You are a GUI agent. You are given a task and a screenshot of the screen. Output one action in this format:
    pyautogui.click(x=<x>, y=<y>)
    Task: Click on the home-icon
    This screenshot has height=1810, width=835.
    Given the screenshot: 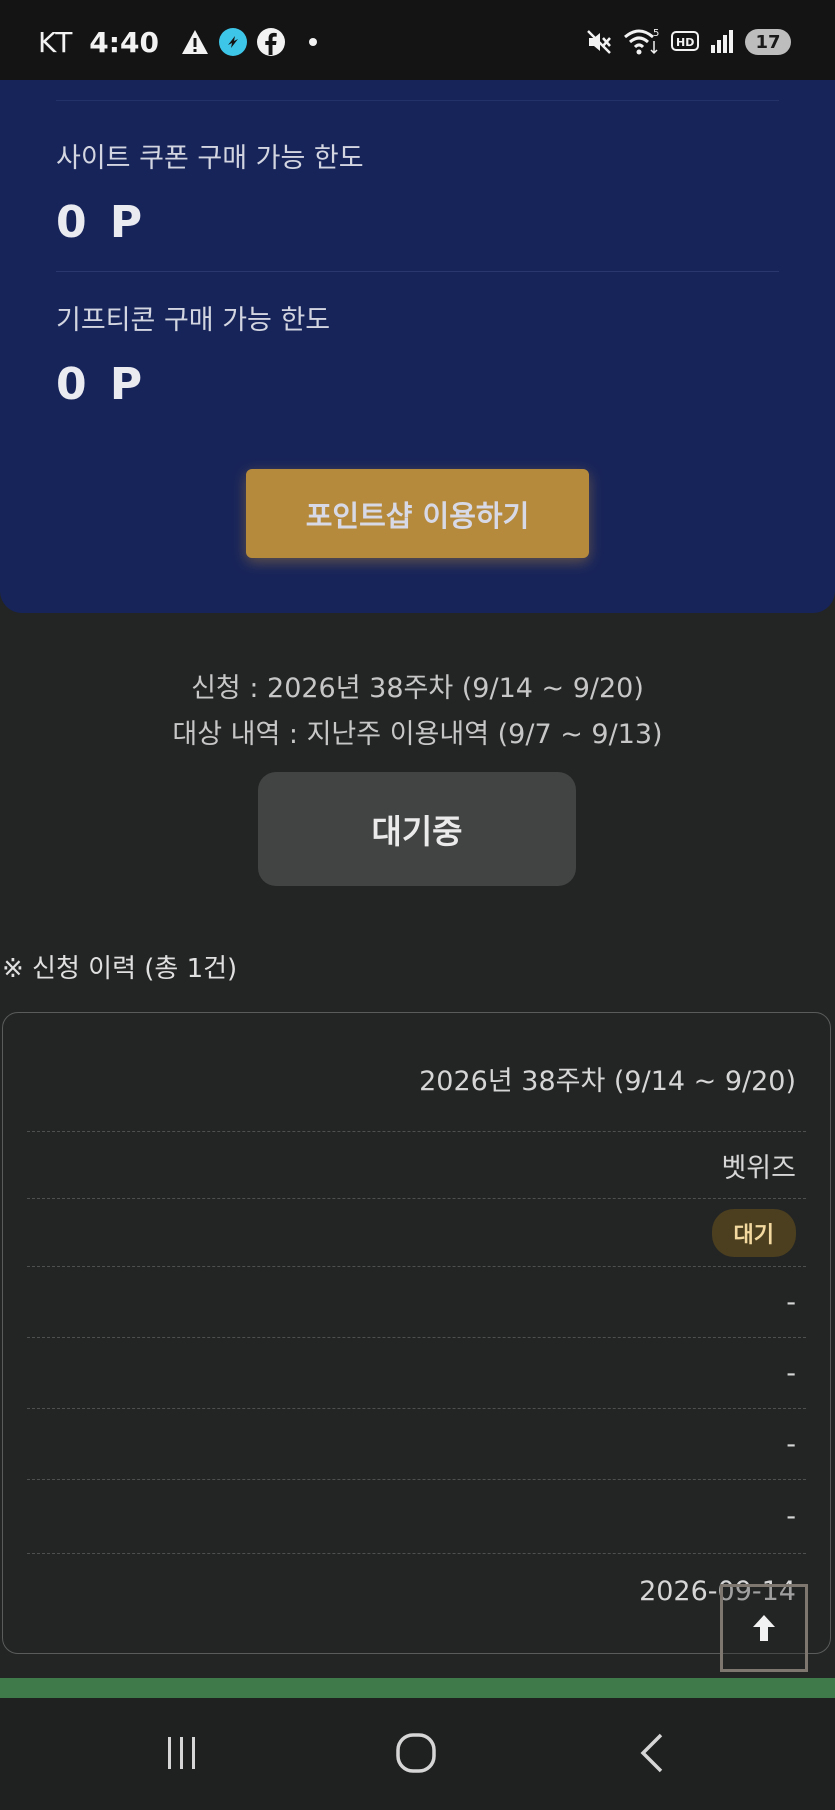 What is the action you would take?
    pyautogui.click(x=416, y=1753)
    